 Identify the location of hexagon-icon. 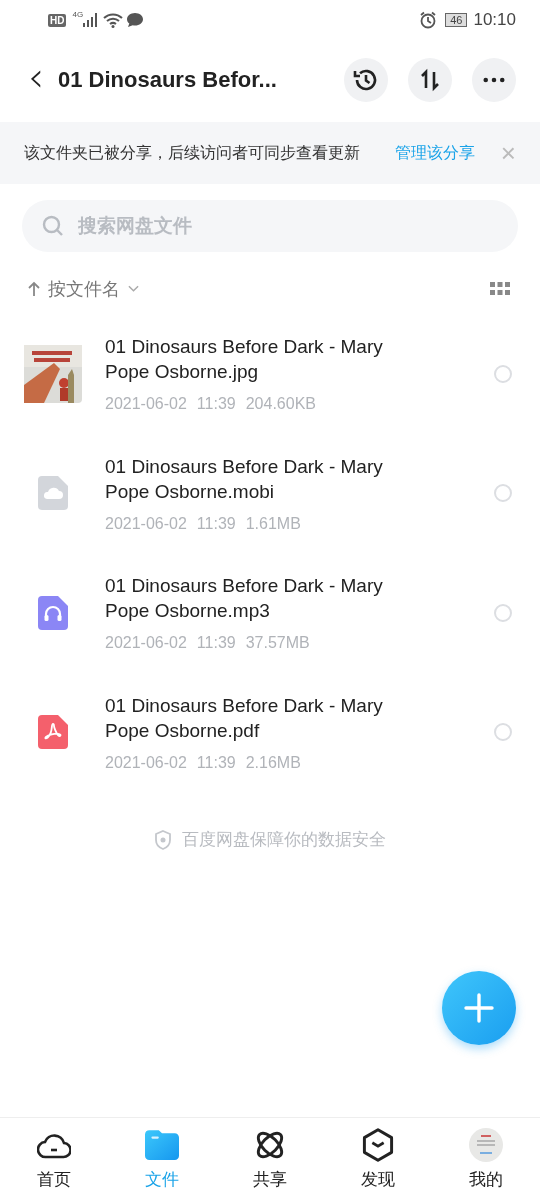
(378, 1144).